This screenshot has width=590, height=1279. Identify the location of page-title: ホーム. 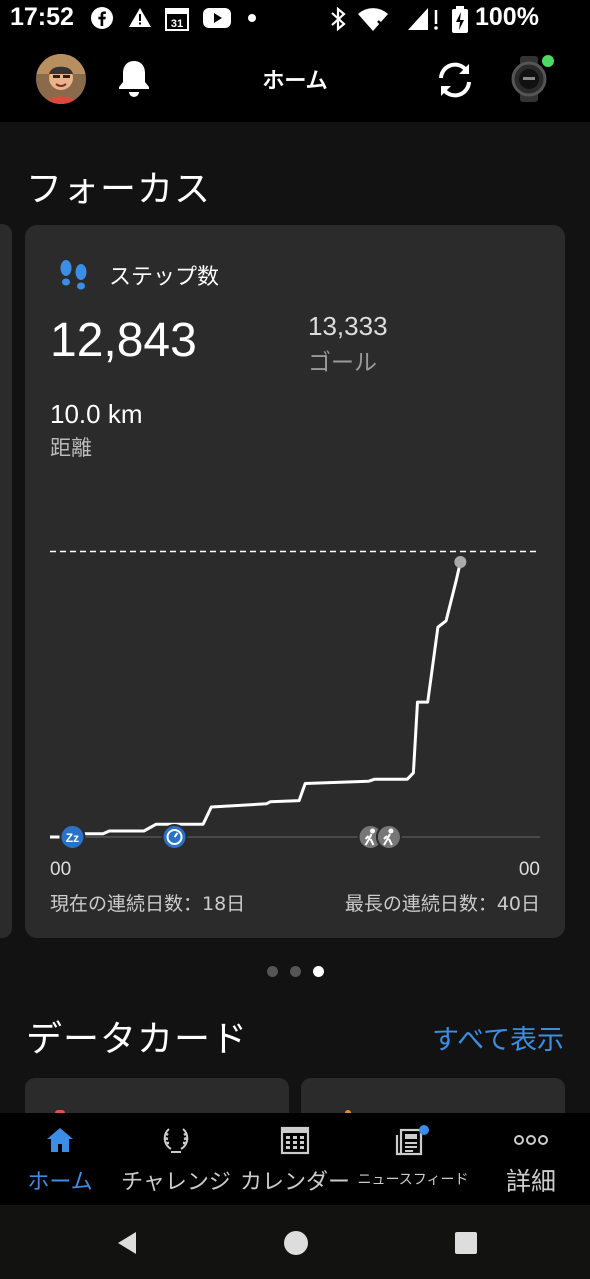
(295, 81).